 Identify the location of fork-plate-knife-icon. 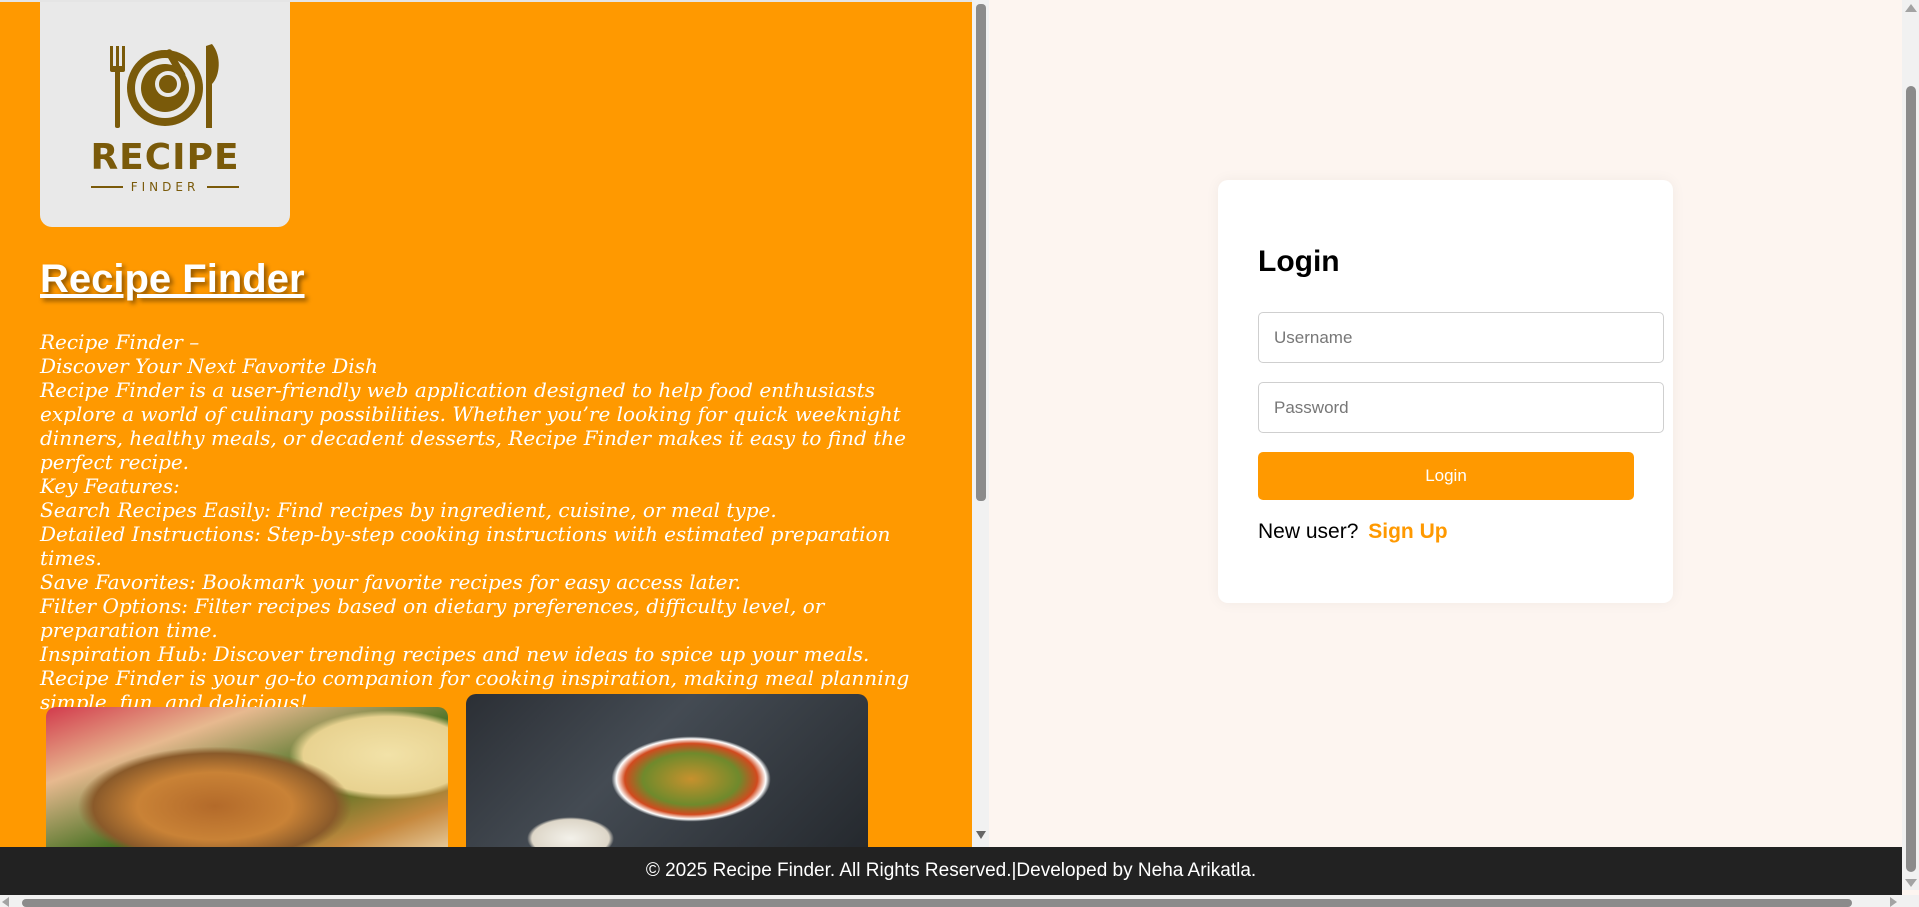
(164, 85).